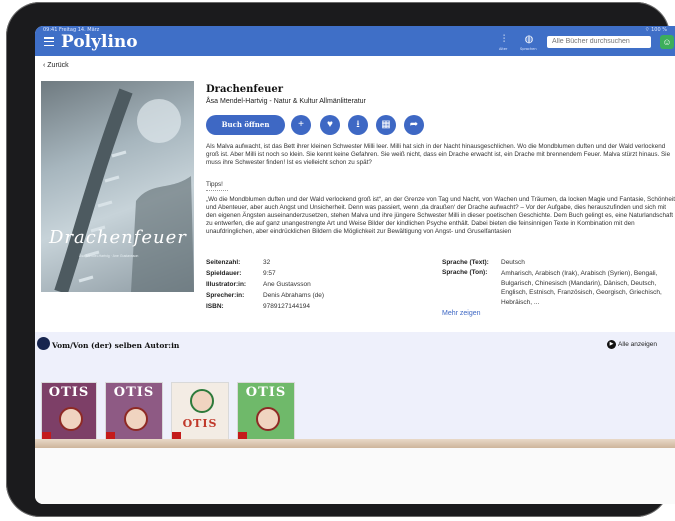 The width and height of the screenshot is (675, 521). What do you see at coordinates (225, 295) in the screenshot?
I see `narrator-label: Sprecher:in:` at bounding box center [225, 295].